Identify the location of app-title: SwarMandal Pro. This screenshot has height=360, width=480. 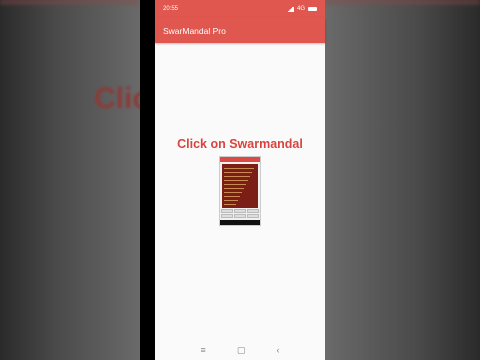
(194, 30).